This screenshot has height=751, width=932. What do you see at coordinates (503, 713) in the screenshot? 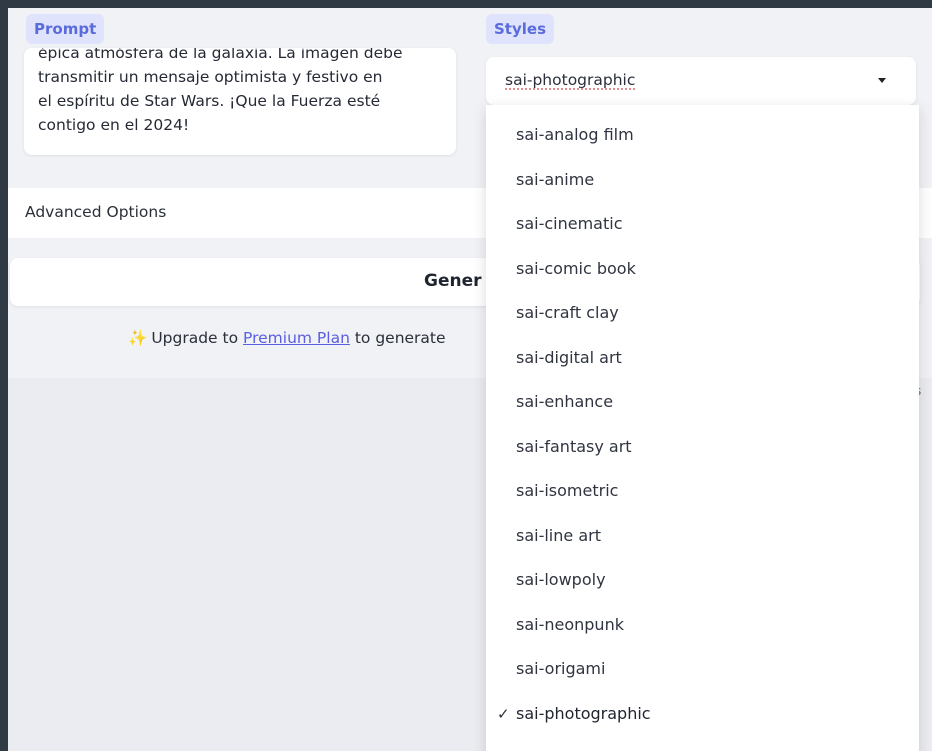
I see `check-icon: ✓` at bounding box center [503, 713].